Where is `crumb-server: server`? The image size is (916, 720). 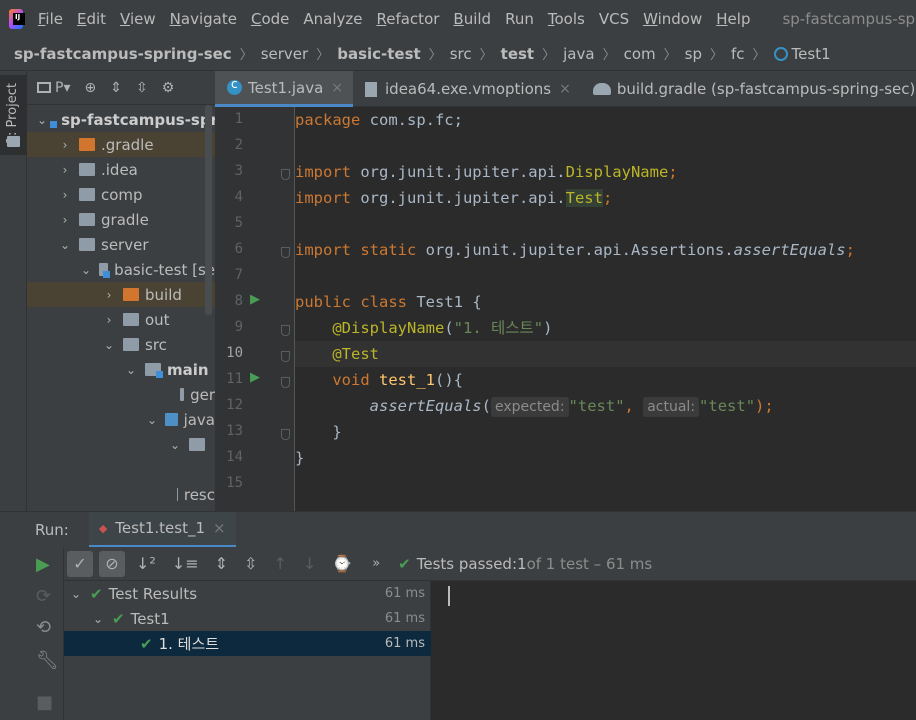
crumb-server: server is located at coordinates (284, 54).